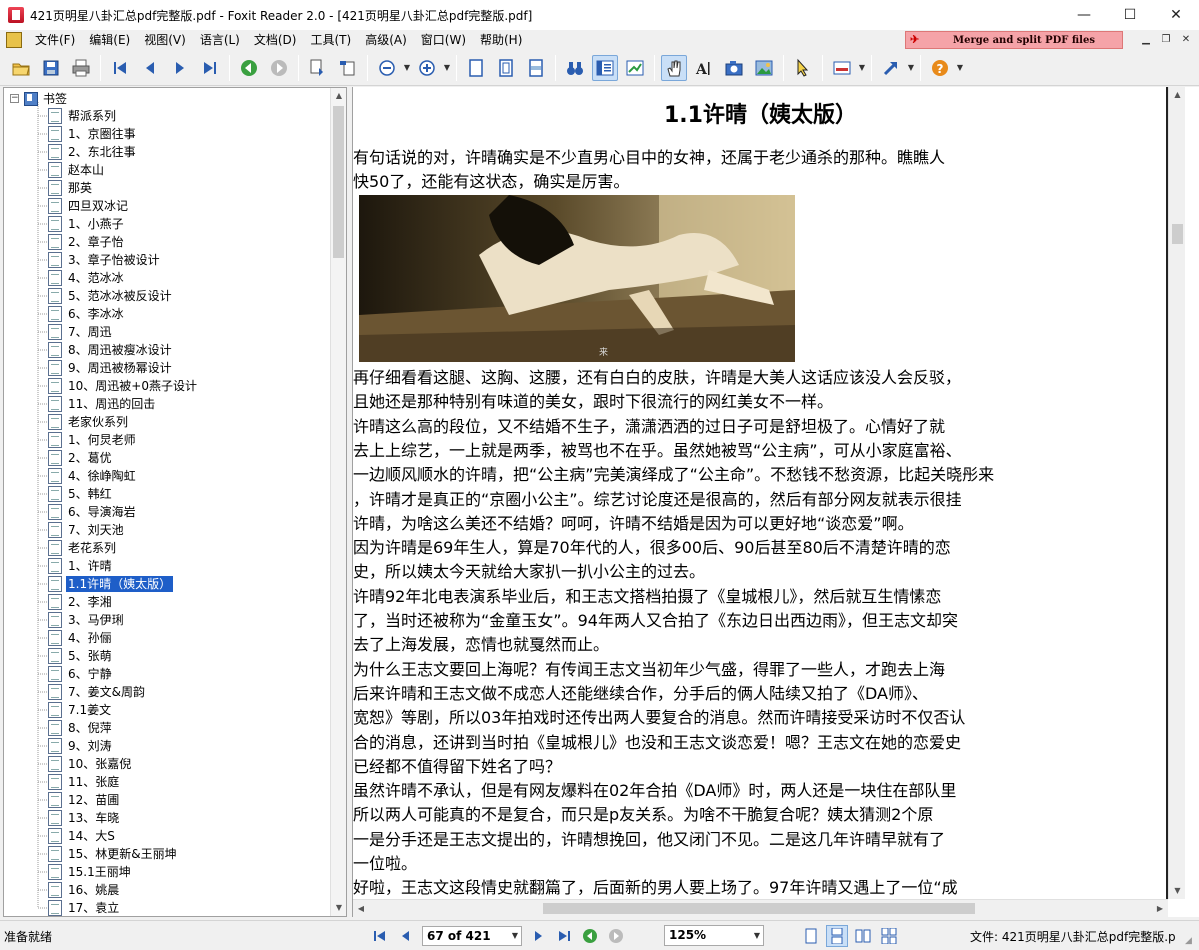 This screenshot has width=1199, height=950. Describe the element at coordinates (348, 68) in the screenshot. I see `extract-page-icon` at that location.